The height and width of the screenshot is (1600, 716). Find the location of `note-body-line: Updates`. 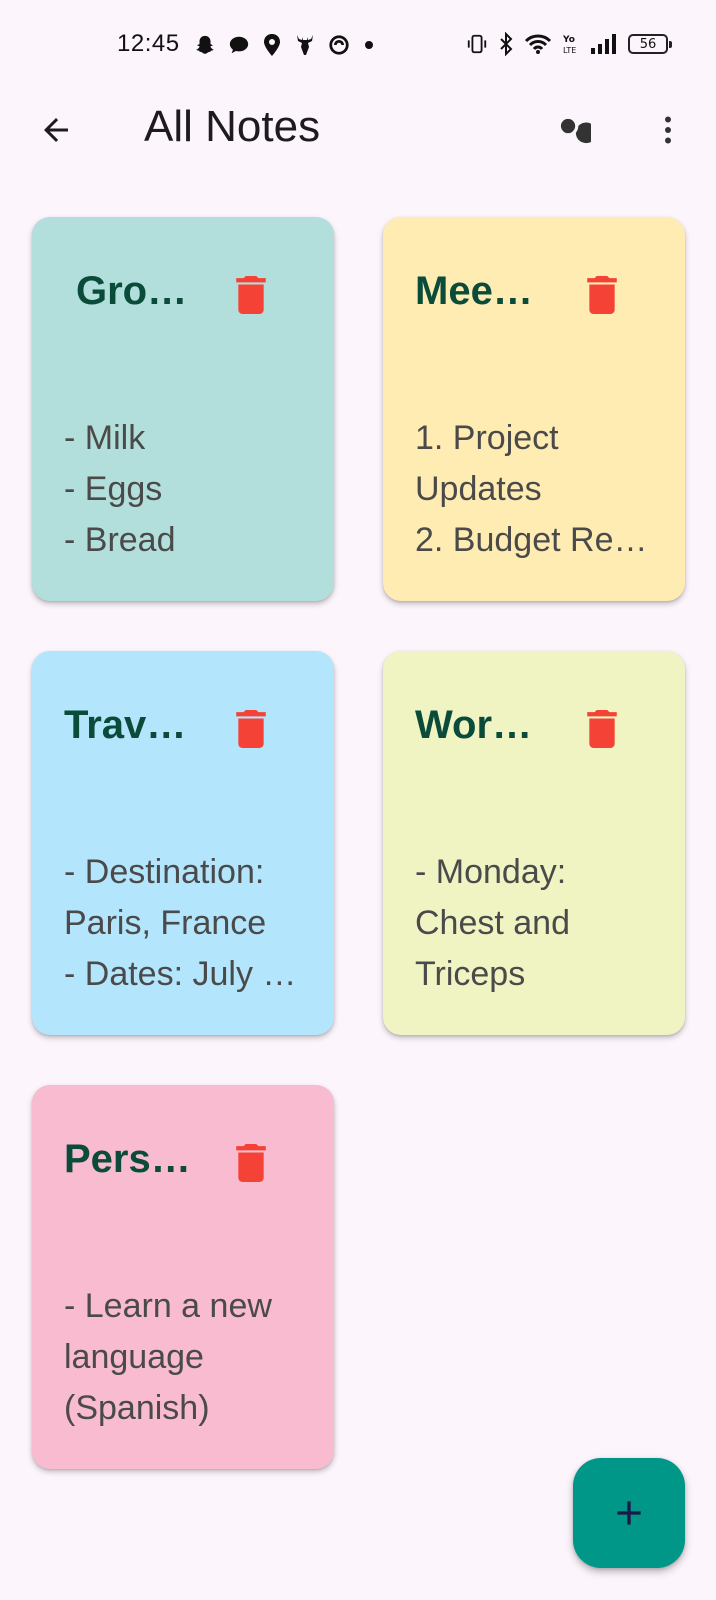

note-body-line: Updates is located at coordinates (478, 489).